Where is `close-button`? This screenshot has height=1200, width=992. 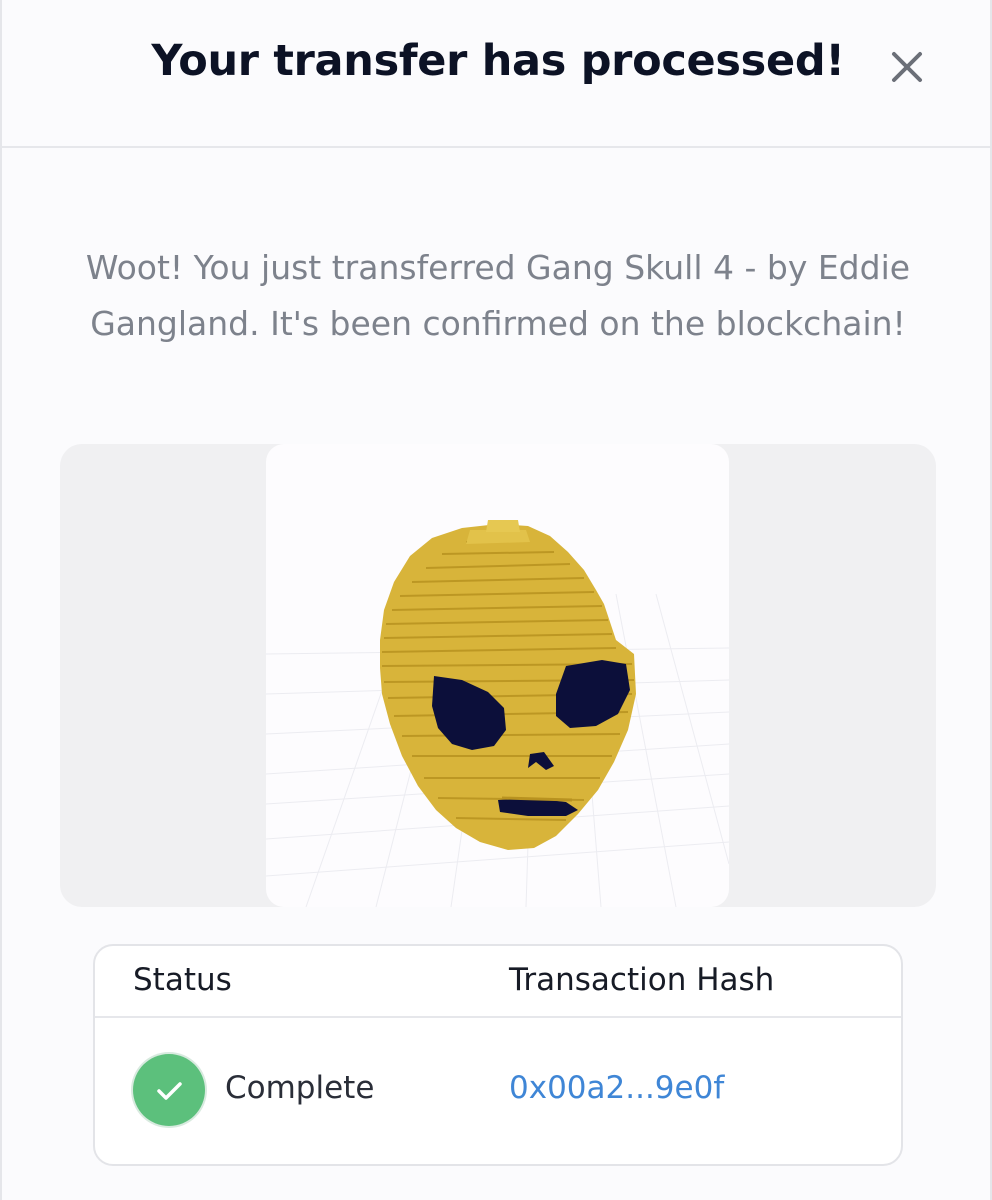 close-button is located at coordinates (907, 68).